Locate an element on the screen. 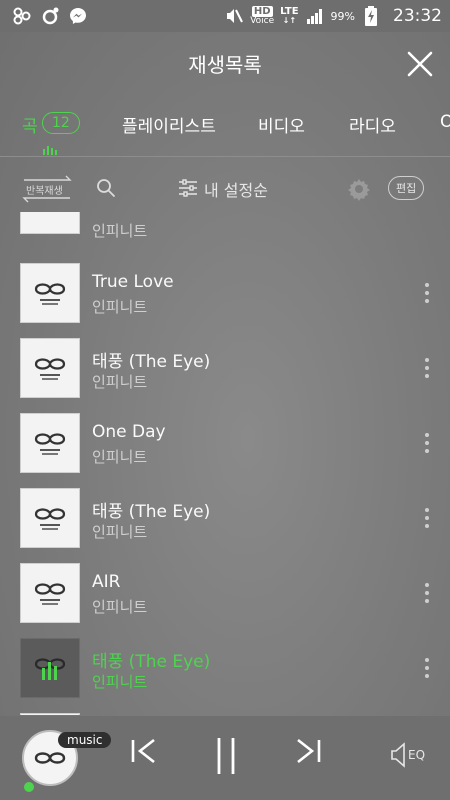 The image size is (450, 800). app-notification-icon is located at coordinates (22, 16).